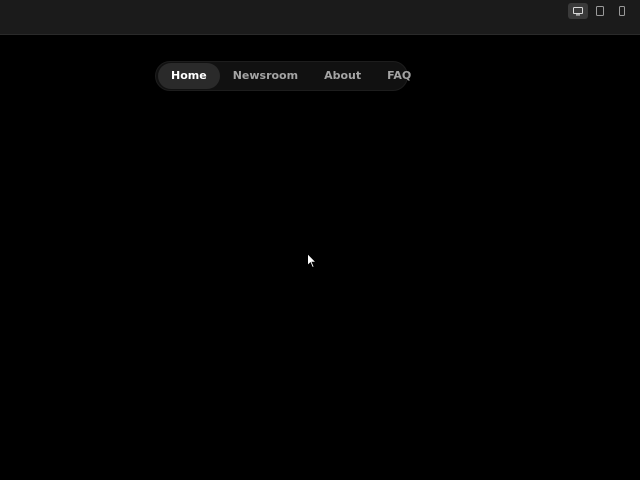 The image size is (640, 480). I want to click on tablet-view-button, so click(600, 11).